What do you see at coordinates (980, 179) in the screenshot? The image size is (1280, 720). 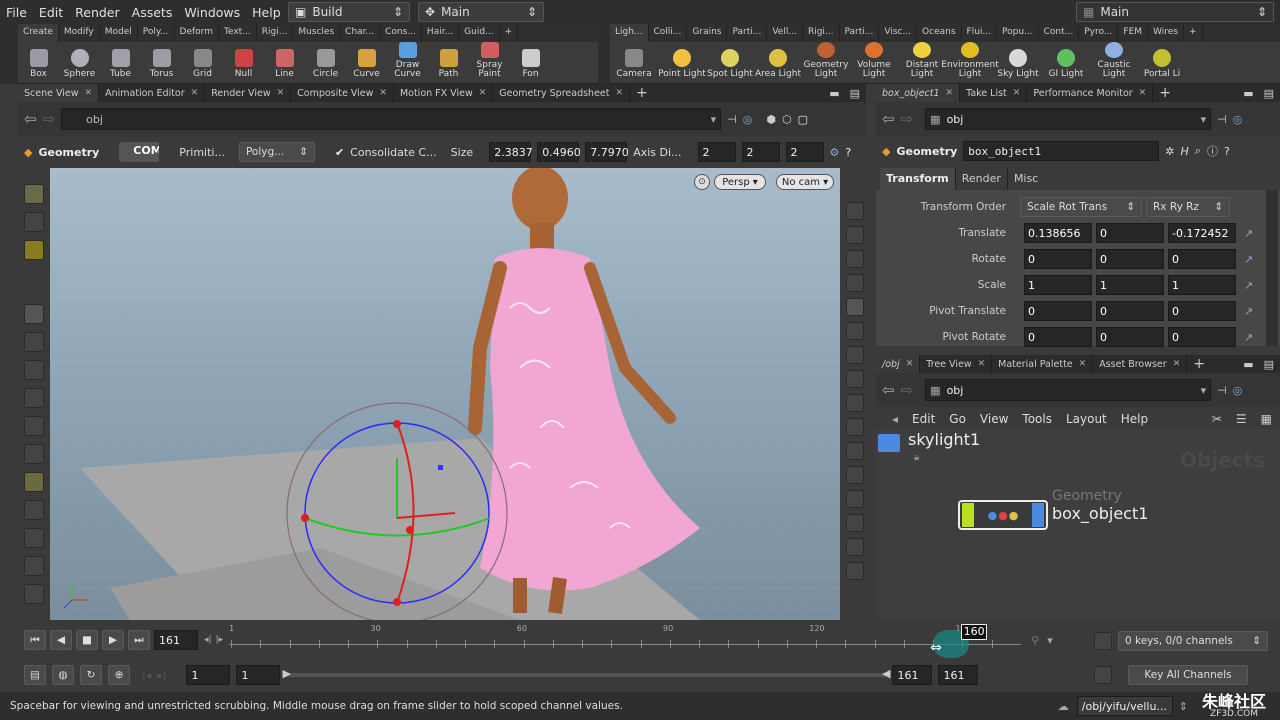 I see `tab-render: Render` at bounding box center [980, 179].